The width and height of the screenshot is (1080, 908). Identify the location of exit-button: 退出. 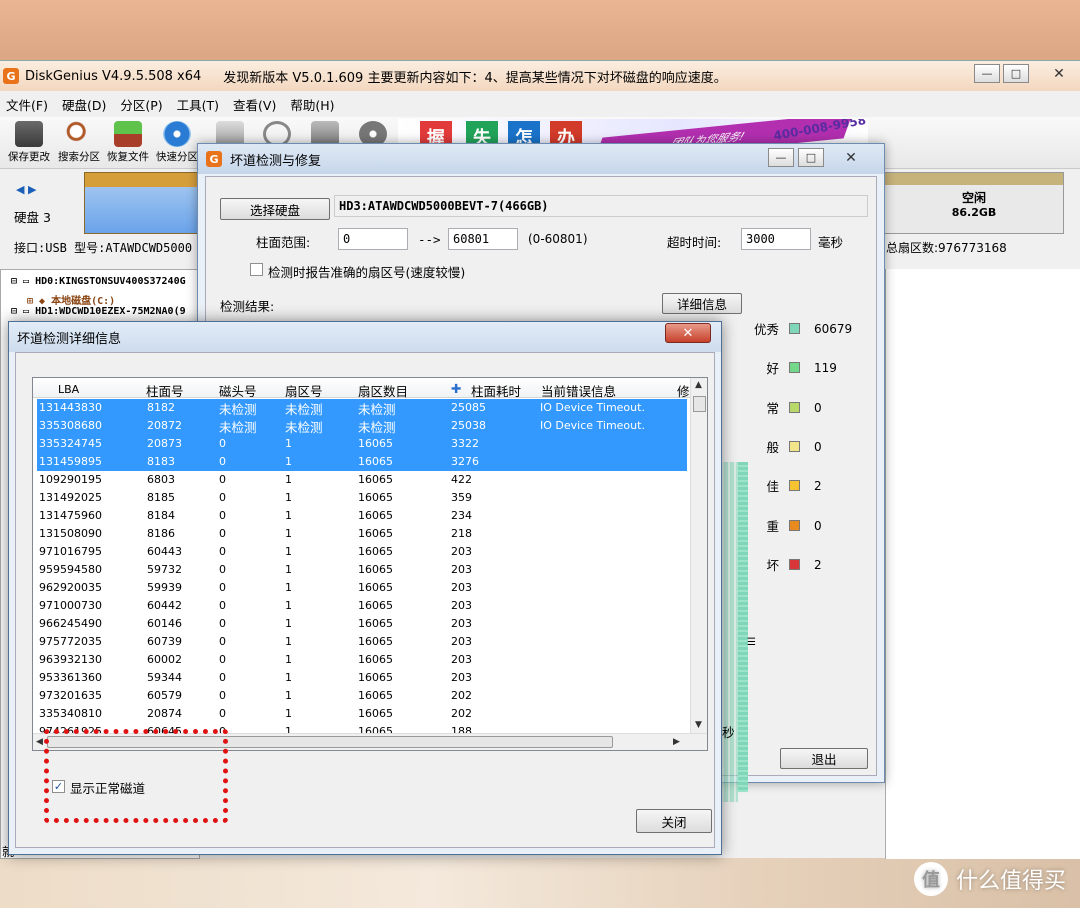
(824, 758).